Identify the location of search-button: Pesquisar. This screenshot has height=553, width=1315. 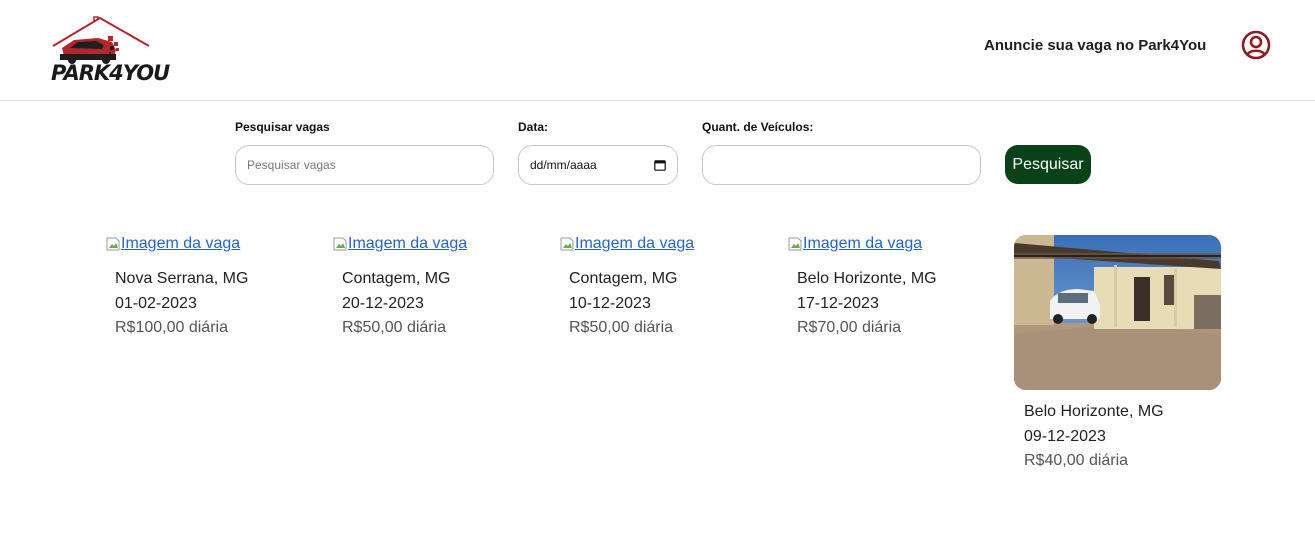
(1048, 164).